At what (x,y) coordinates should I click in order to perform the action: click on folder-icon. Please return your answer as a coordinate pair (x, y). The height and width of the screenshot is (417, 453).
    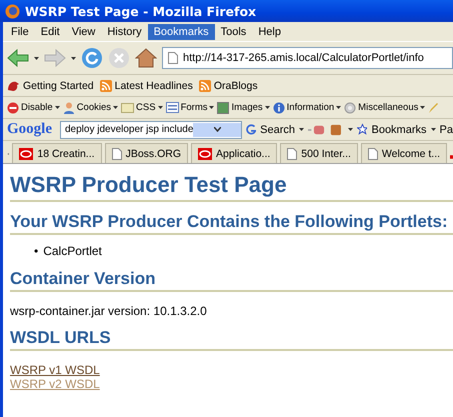
    Looking at the image, I should click on (127, 107).